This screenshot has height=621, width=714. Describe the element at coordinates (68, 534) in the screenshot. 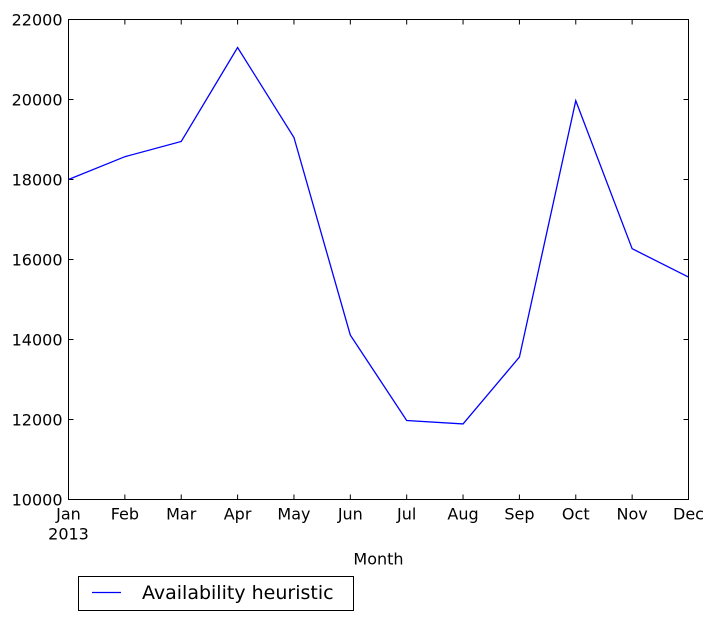

I see `x-tick-sublabel-year: 2013` at that location.